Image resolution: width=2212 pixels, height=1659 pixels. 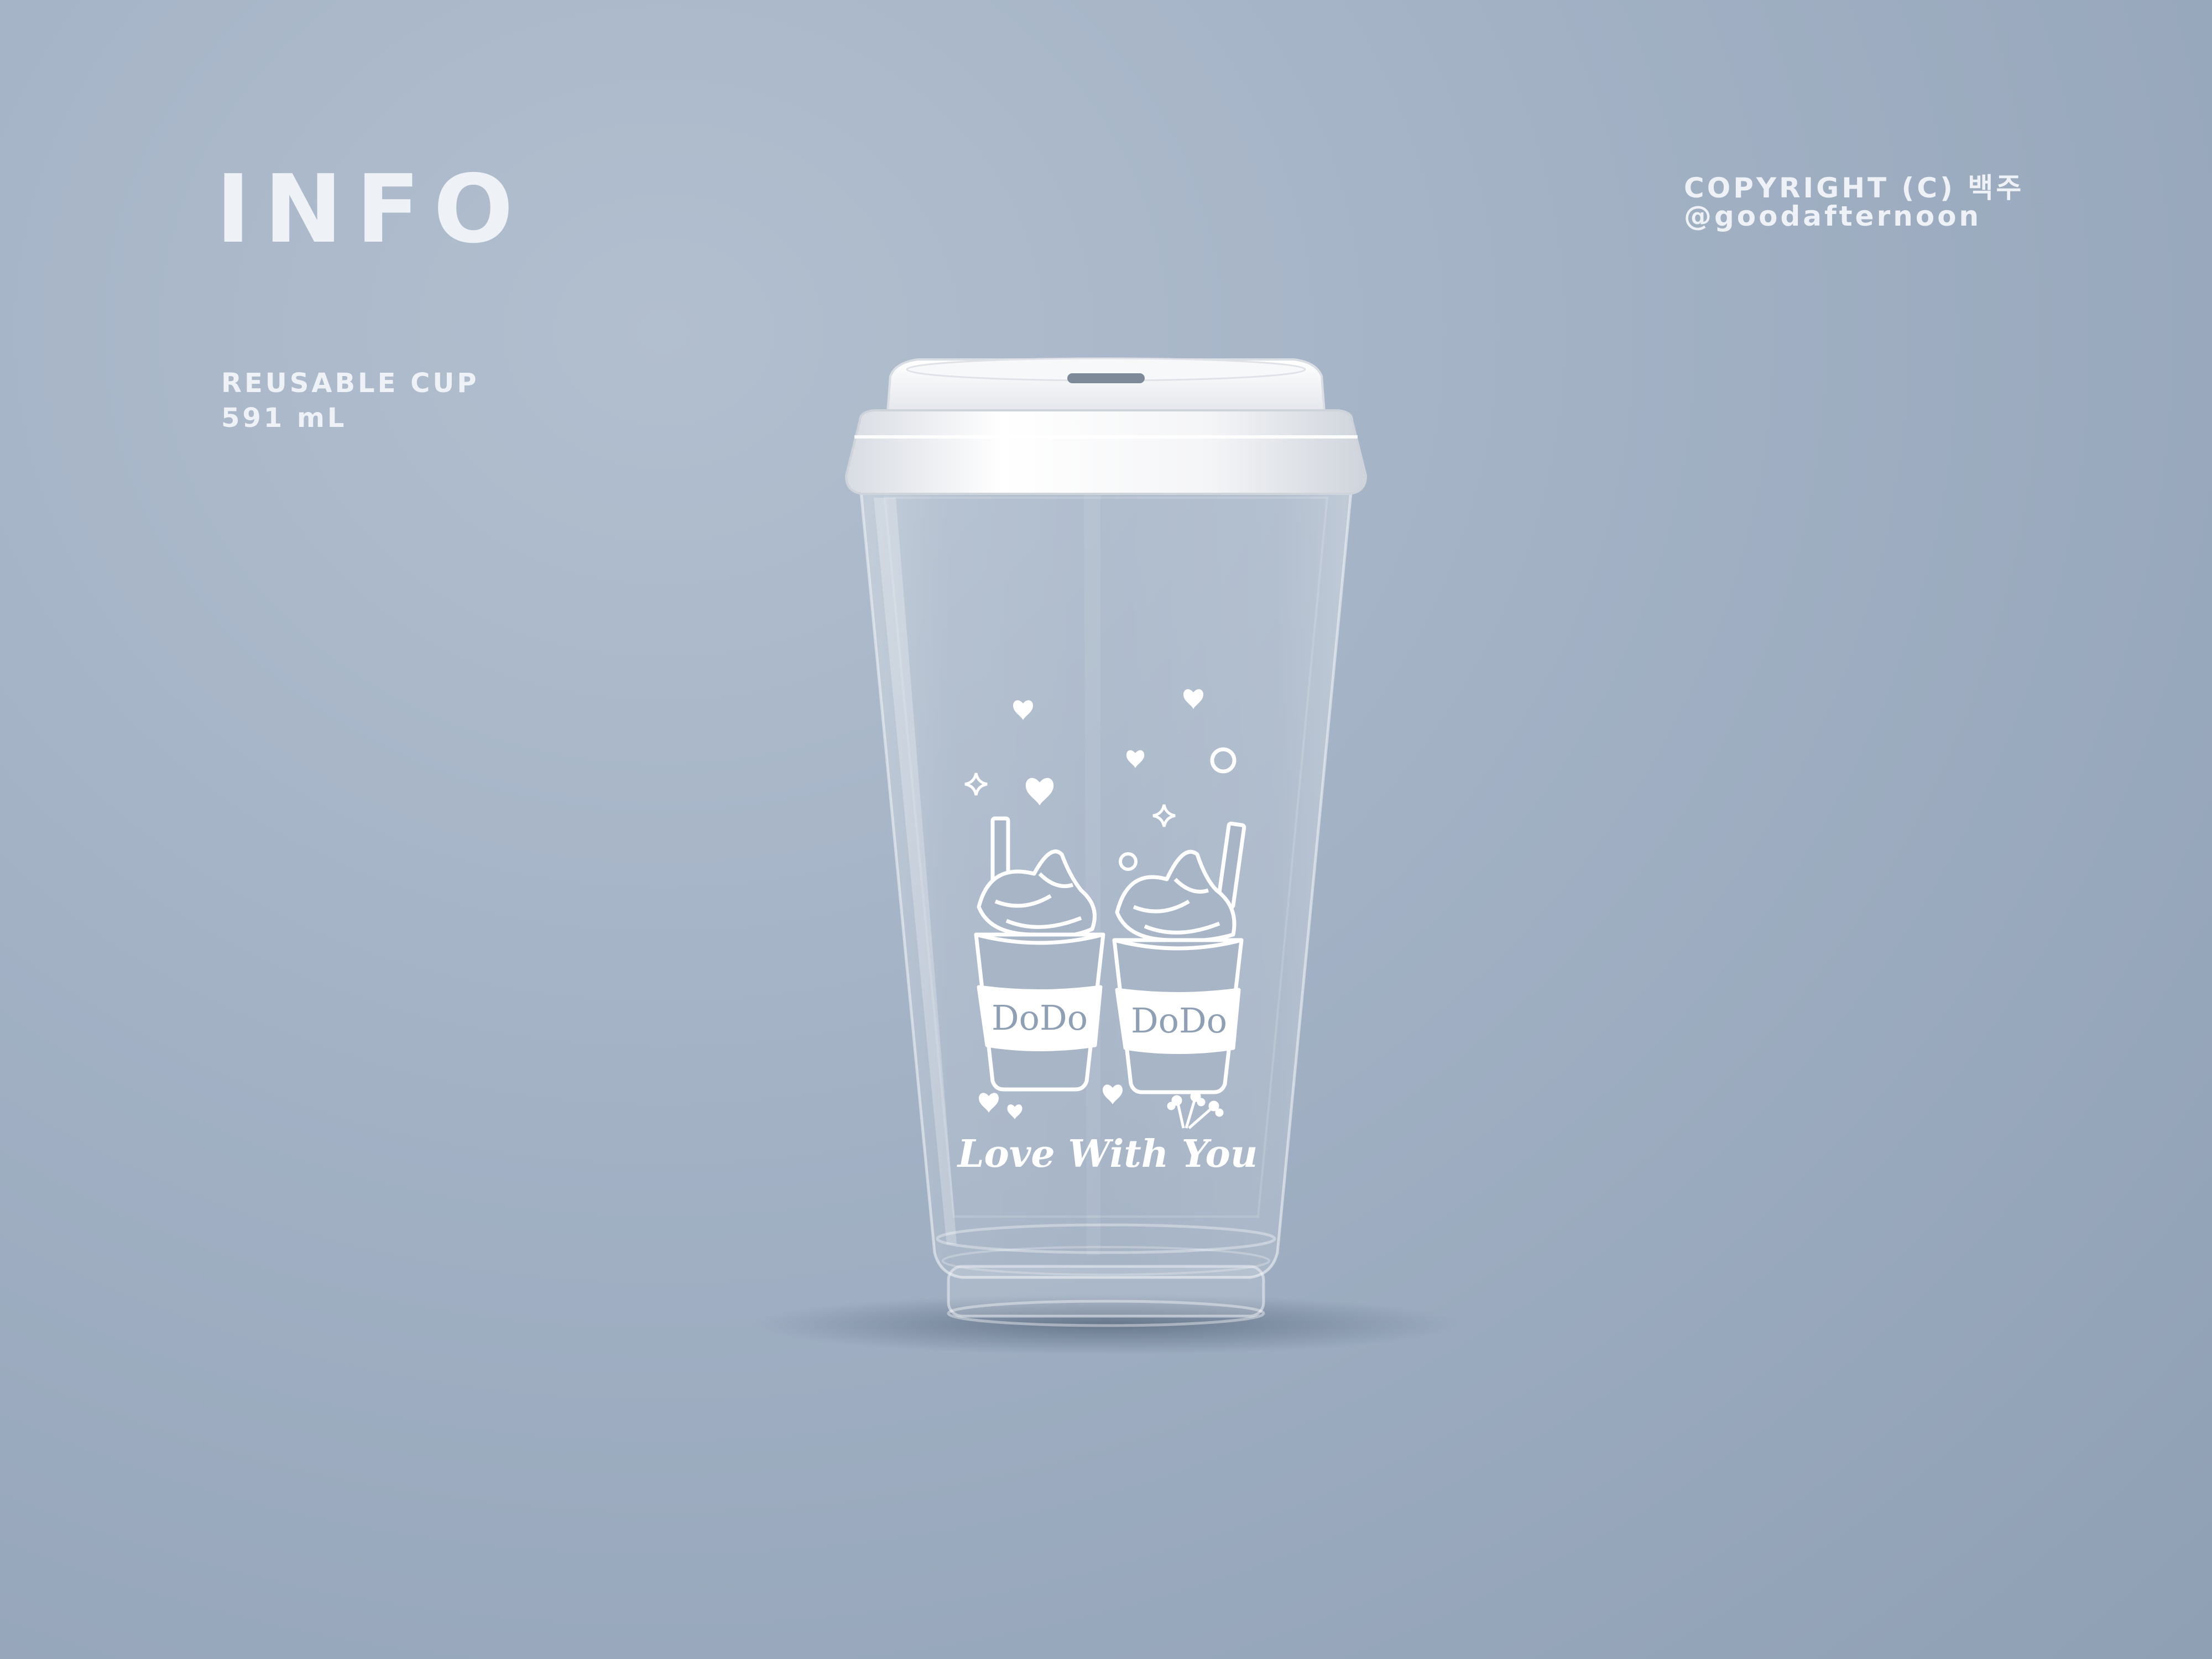 I want to click on cup-brand-right: DoDo, so click(x=1179, y=1021).